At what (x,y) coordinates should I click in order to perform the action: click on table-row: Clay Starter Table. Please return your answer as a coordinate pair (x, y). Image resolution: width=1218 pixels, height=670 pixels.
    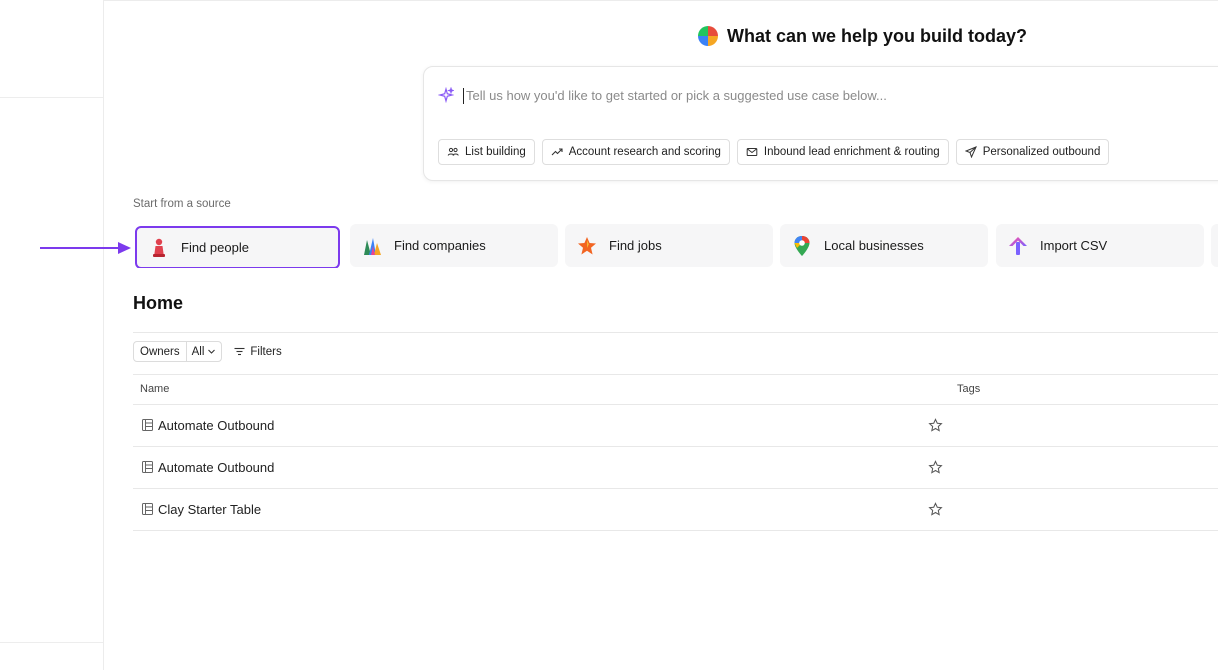
    Looking at the image, I should click on (675, 510).